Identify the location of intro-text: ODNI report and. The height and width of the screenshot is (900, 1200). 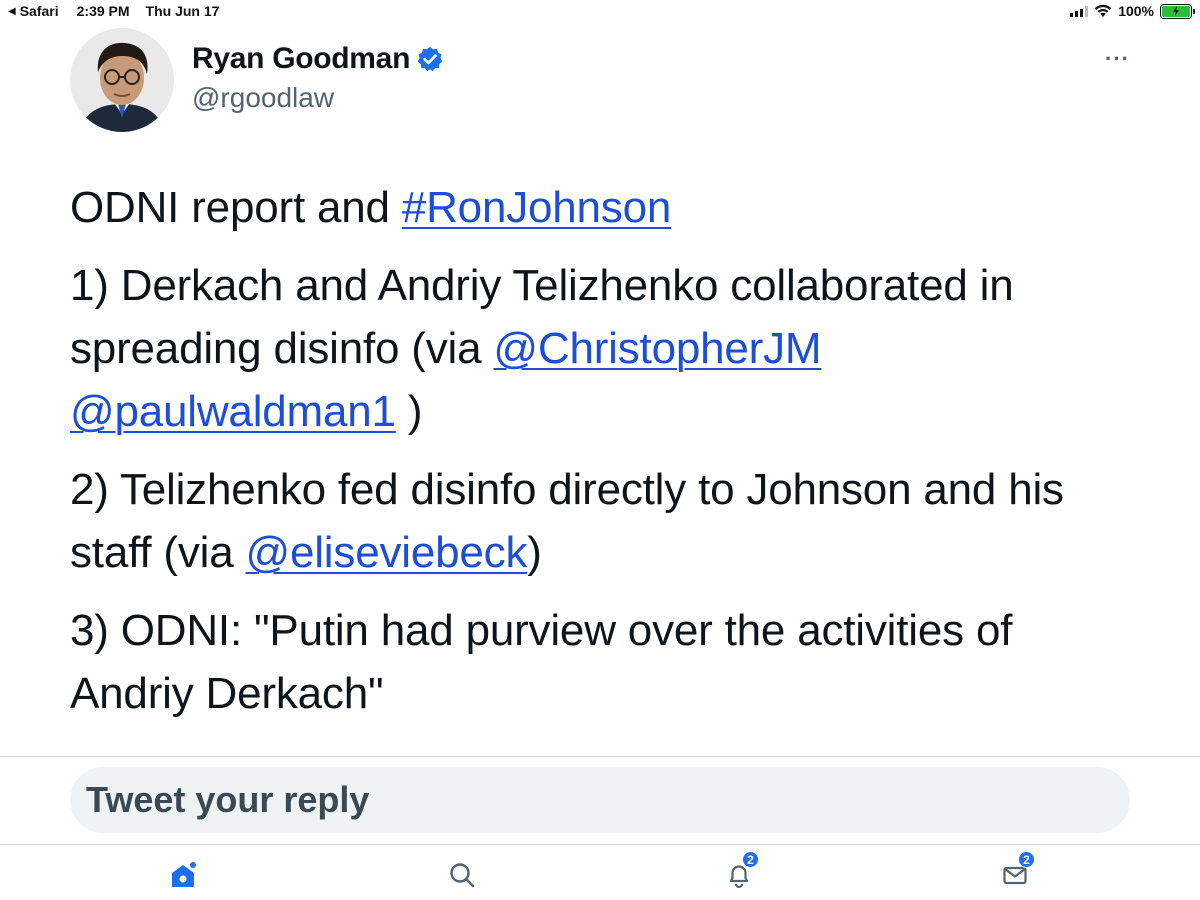
(236, 207).